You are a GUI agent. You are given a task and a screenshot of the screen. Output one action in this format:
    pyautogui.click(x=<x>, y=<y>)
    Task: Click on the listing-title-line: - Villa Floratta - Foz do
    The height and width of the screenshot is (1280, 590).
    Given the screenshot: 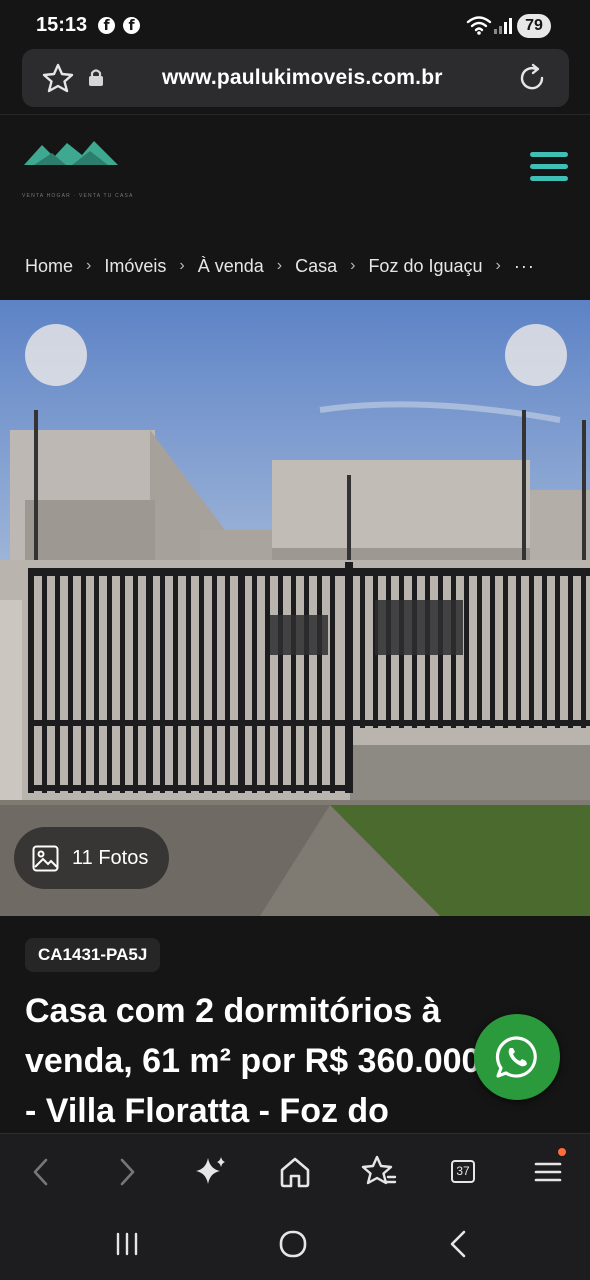 What is the action you would take?
    pyautogui.click(x=207, y=1111)
    